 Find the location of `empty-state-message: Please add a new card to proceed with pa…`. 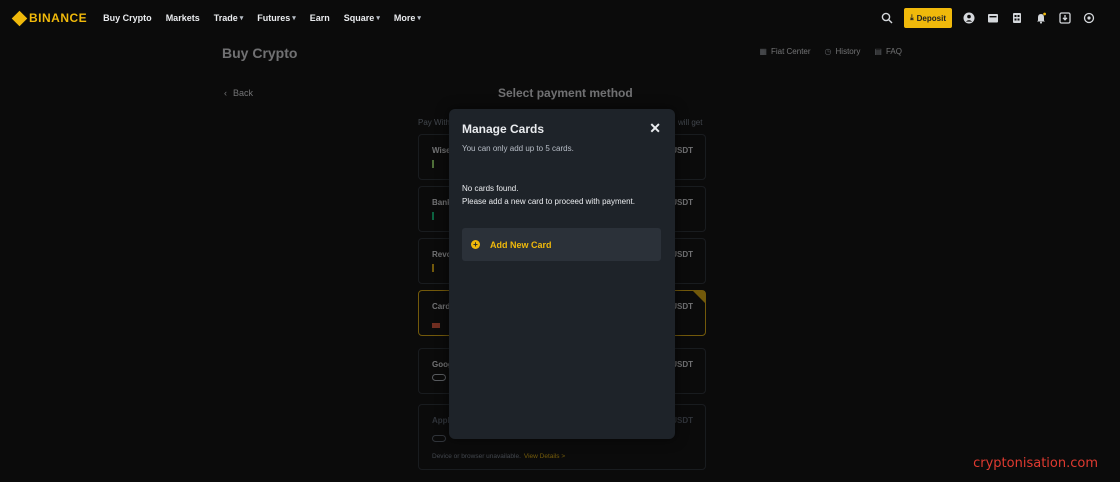

empty-state-message: Please add a new card to proceed with pa… is located at coordinates (548, 201).